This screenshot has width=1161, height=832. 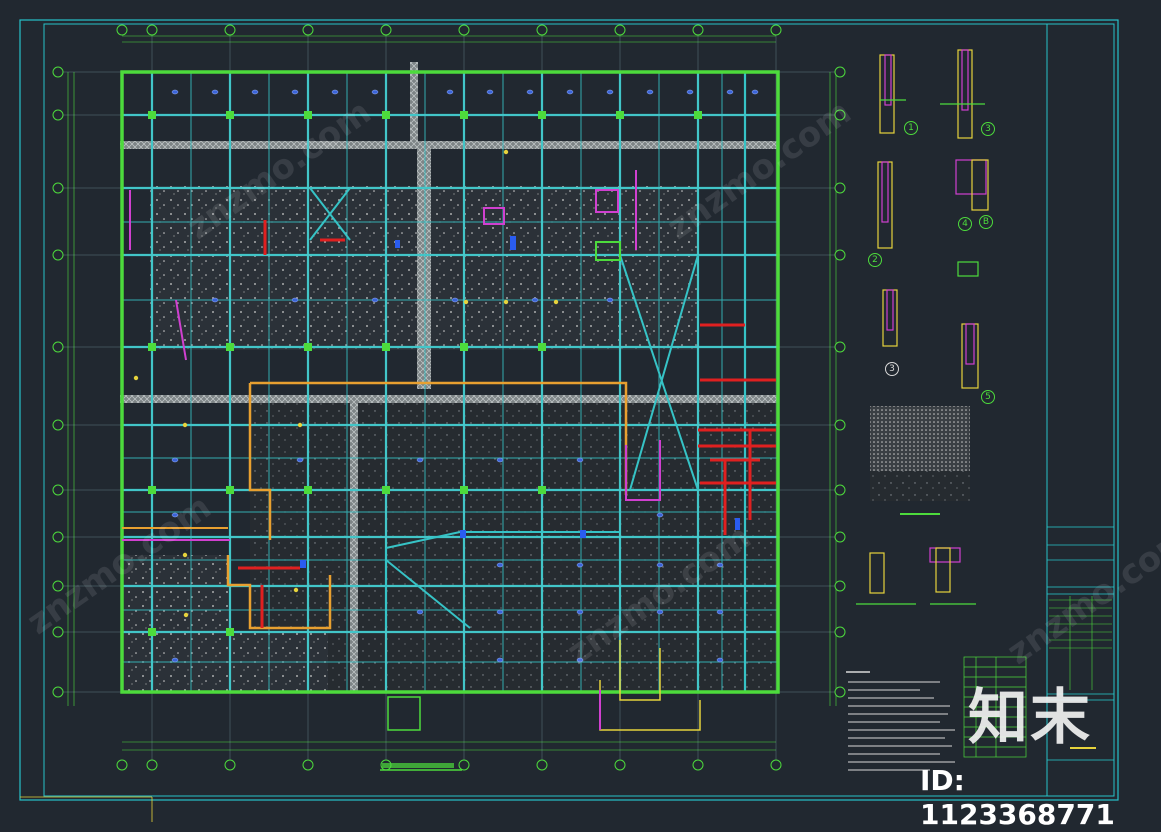 I want to click on detail-marker-3b: 3, so click(x=892, y=369).